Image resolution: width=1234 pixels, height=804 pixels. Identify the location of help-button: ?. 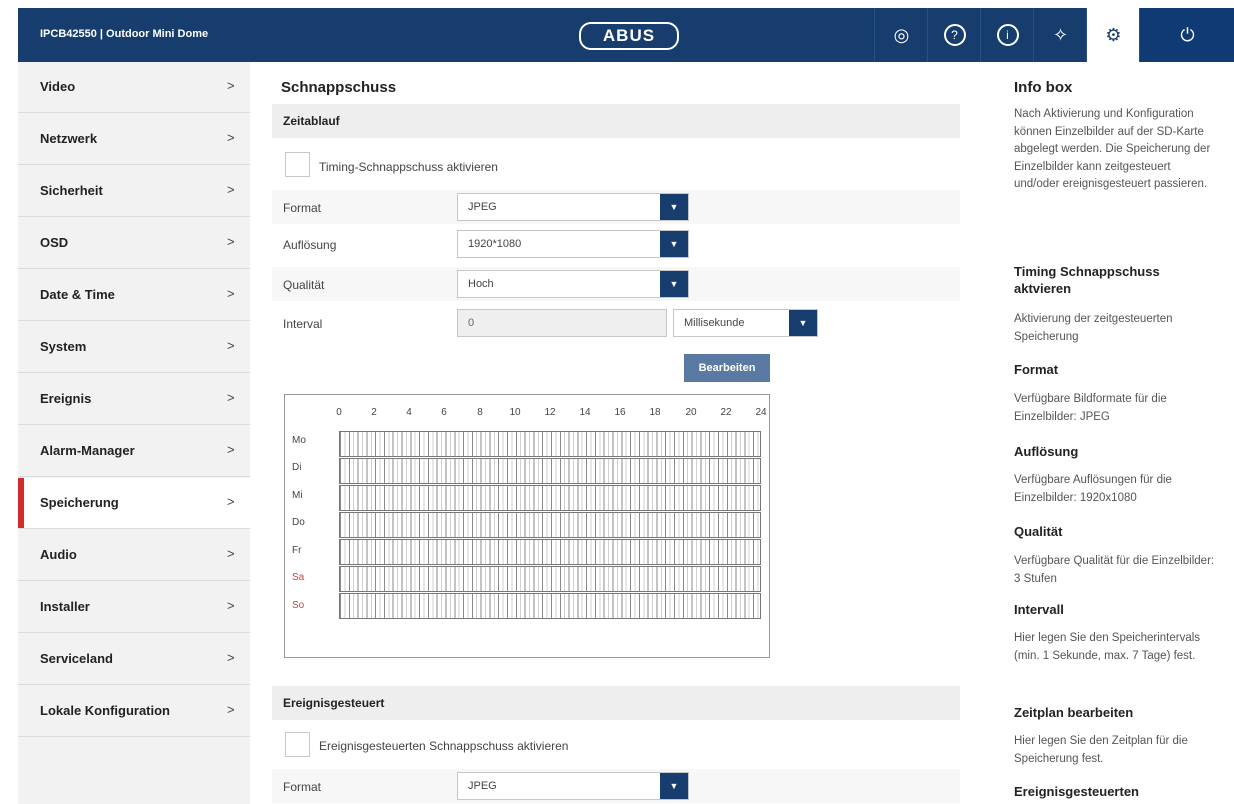
(954, 35).